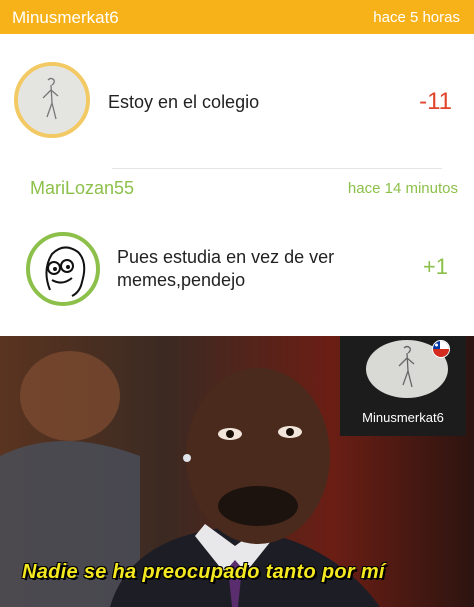 The image size is (474, 607). Describe the element at coordinates (403, 417) in the screenshot. I see `watermark-username: Minusmerkat6` at that location.